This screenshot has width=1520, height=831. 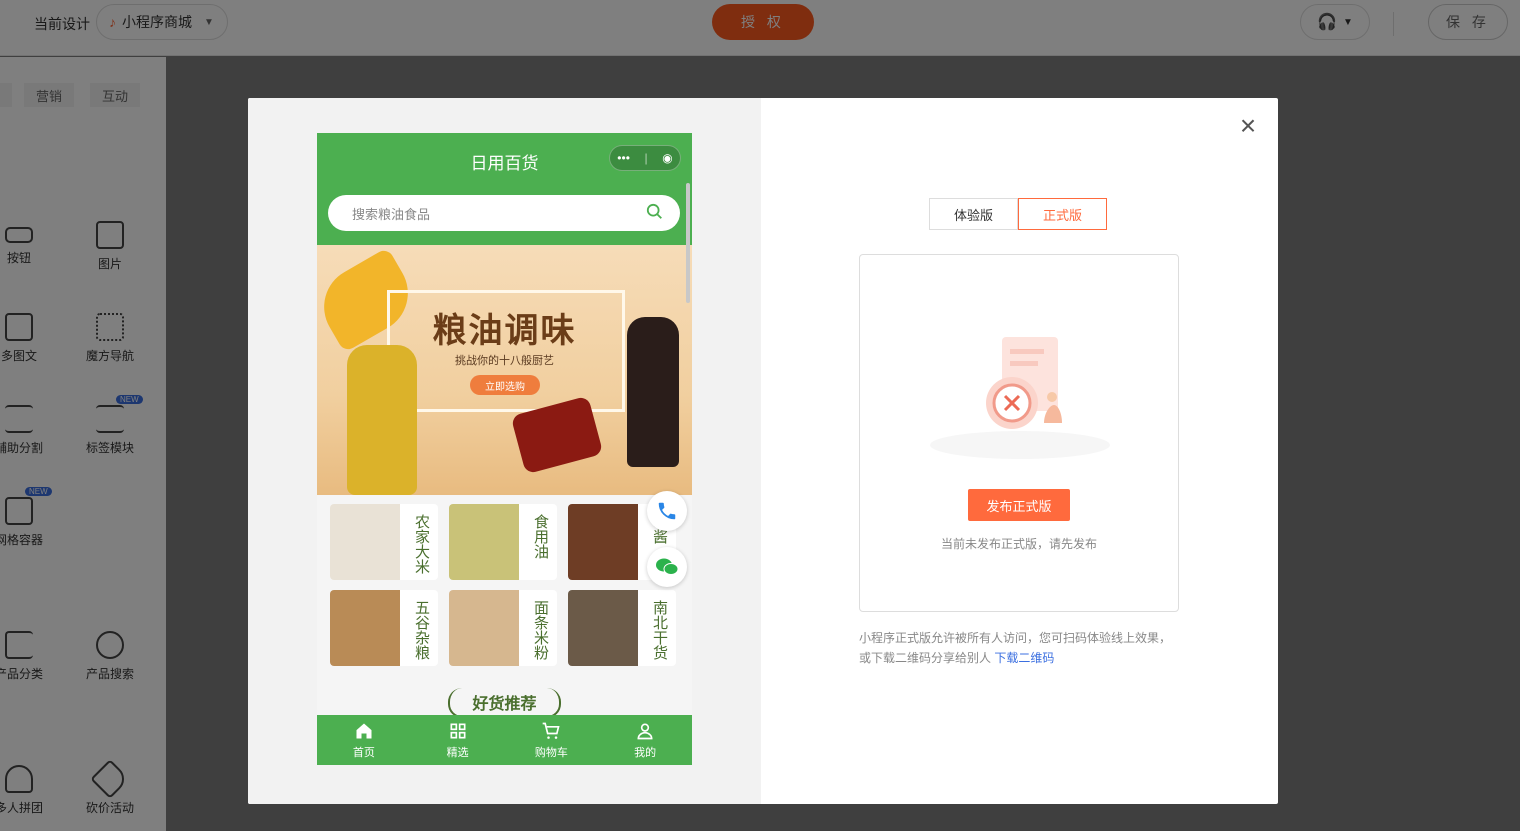 I want to click on soy-sauce-image, so click(x=653, y=392).